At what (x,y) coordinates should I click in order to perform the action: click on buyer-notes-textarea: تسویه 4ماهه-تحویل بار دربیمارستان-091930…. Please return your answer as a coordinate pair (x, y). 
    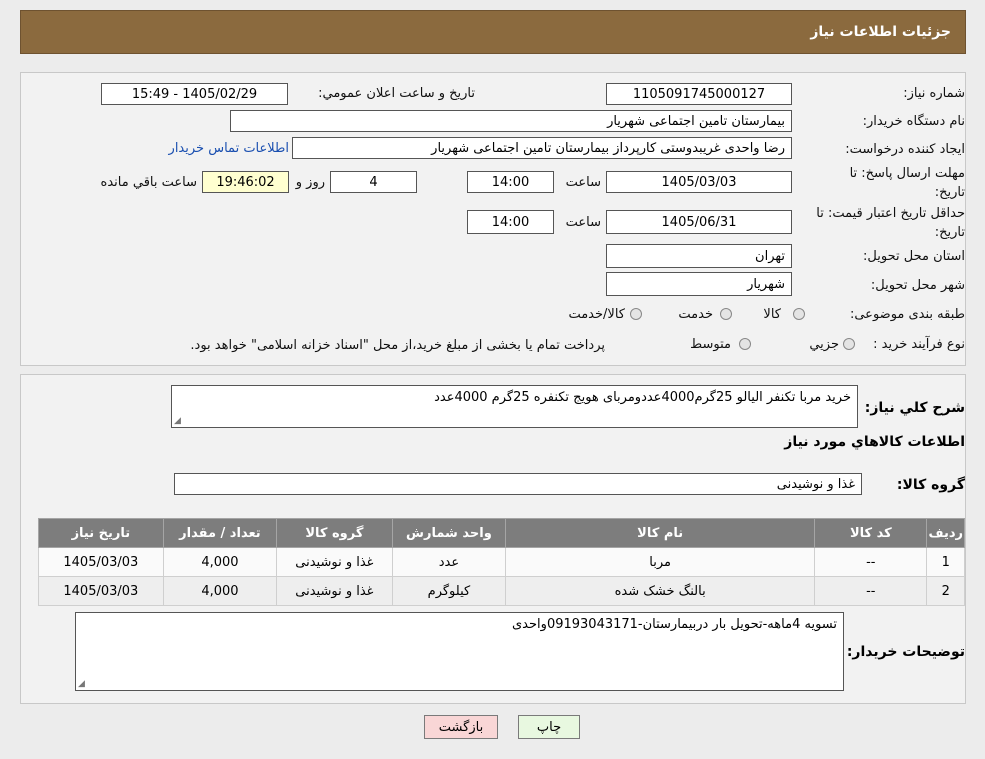
    Looking at the image, I should click on (459, 651).